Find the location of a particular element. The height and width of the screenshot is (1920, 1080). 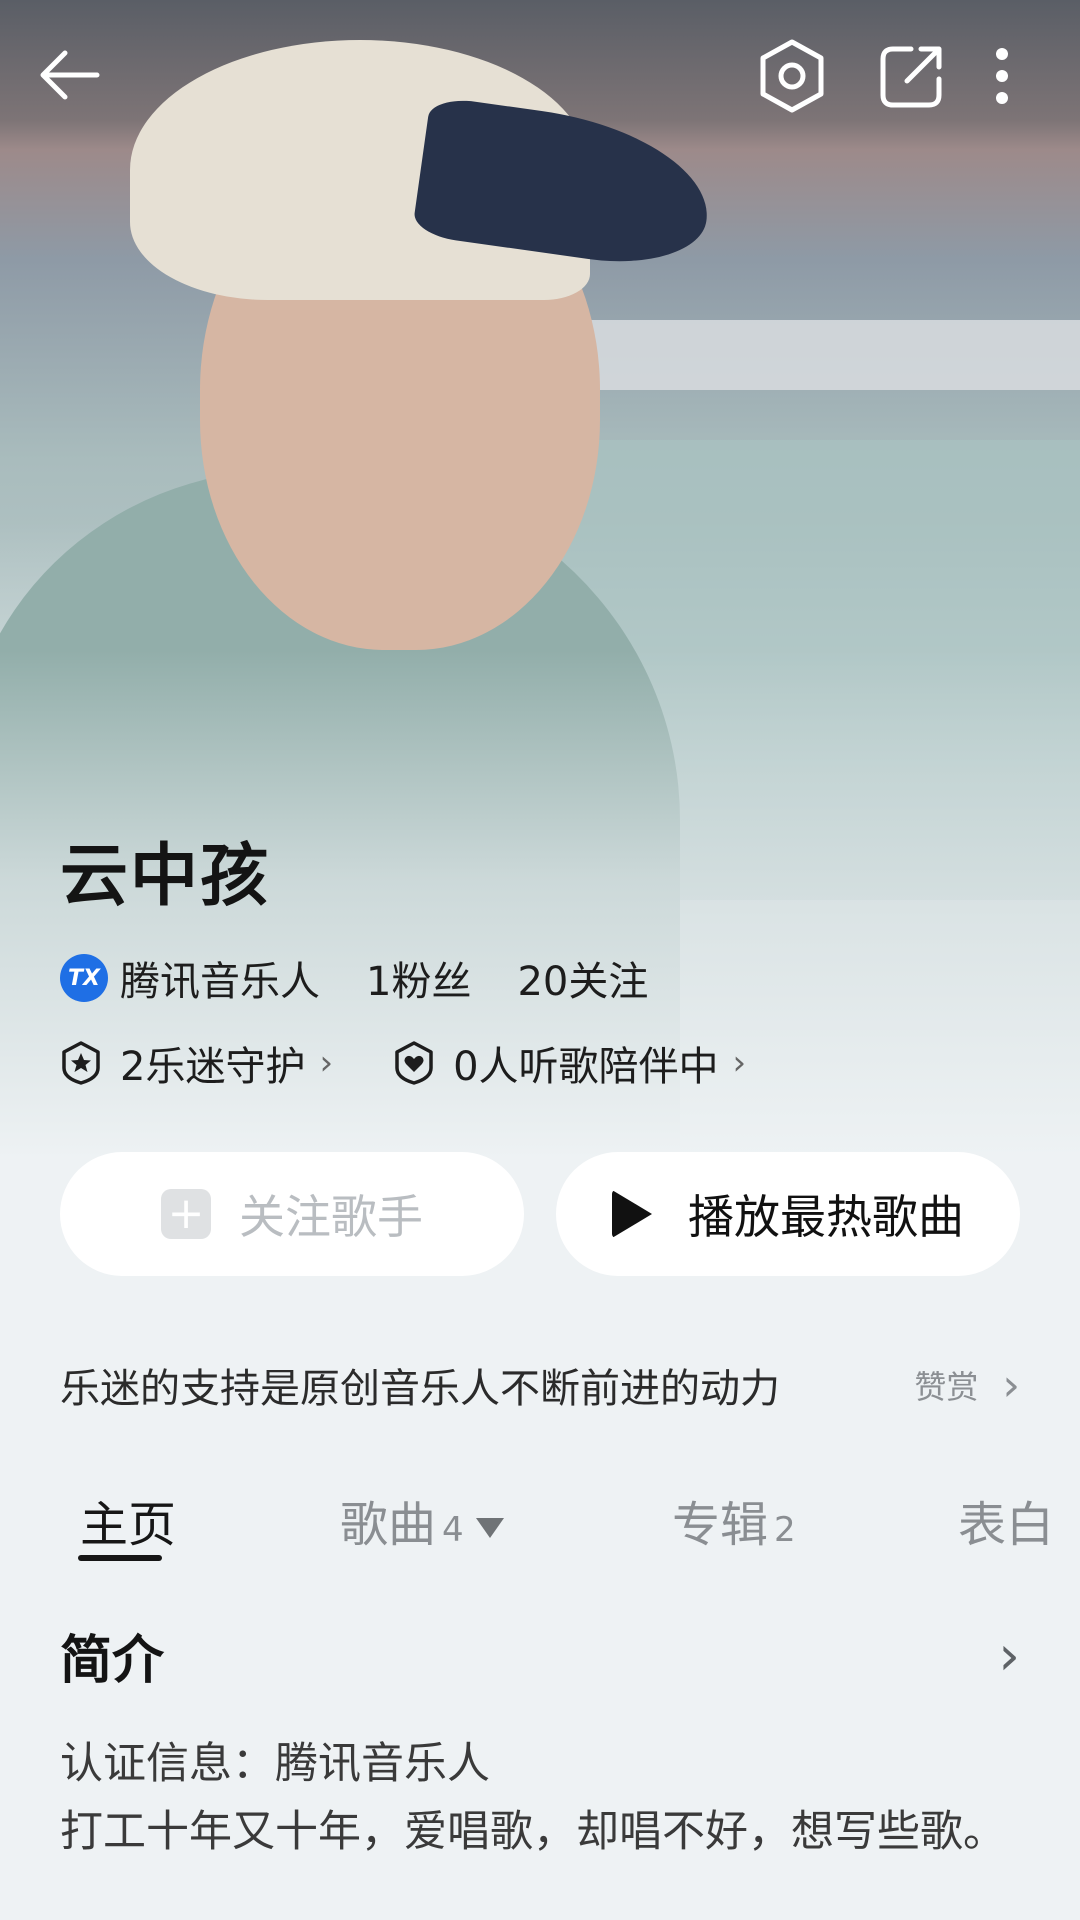

intro-header: 简介 › is located at coordinates (540, 1655).